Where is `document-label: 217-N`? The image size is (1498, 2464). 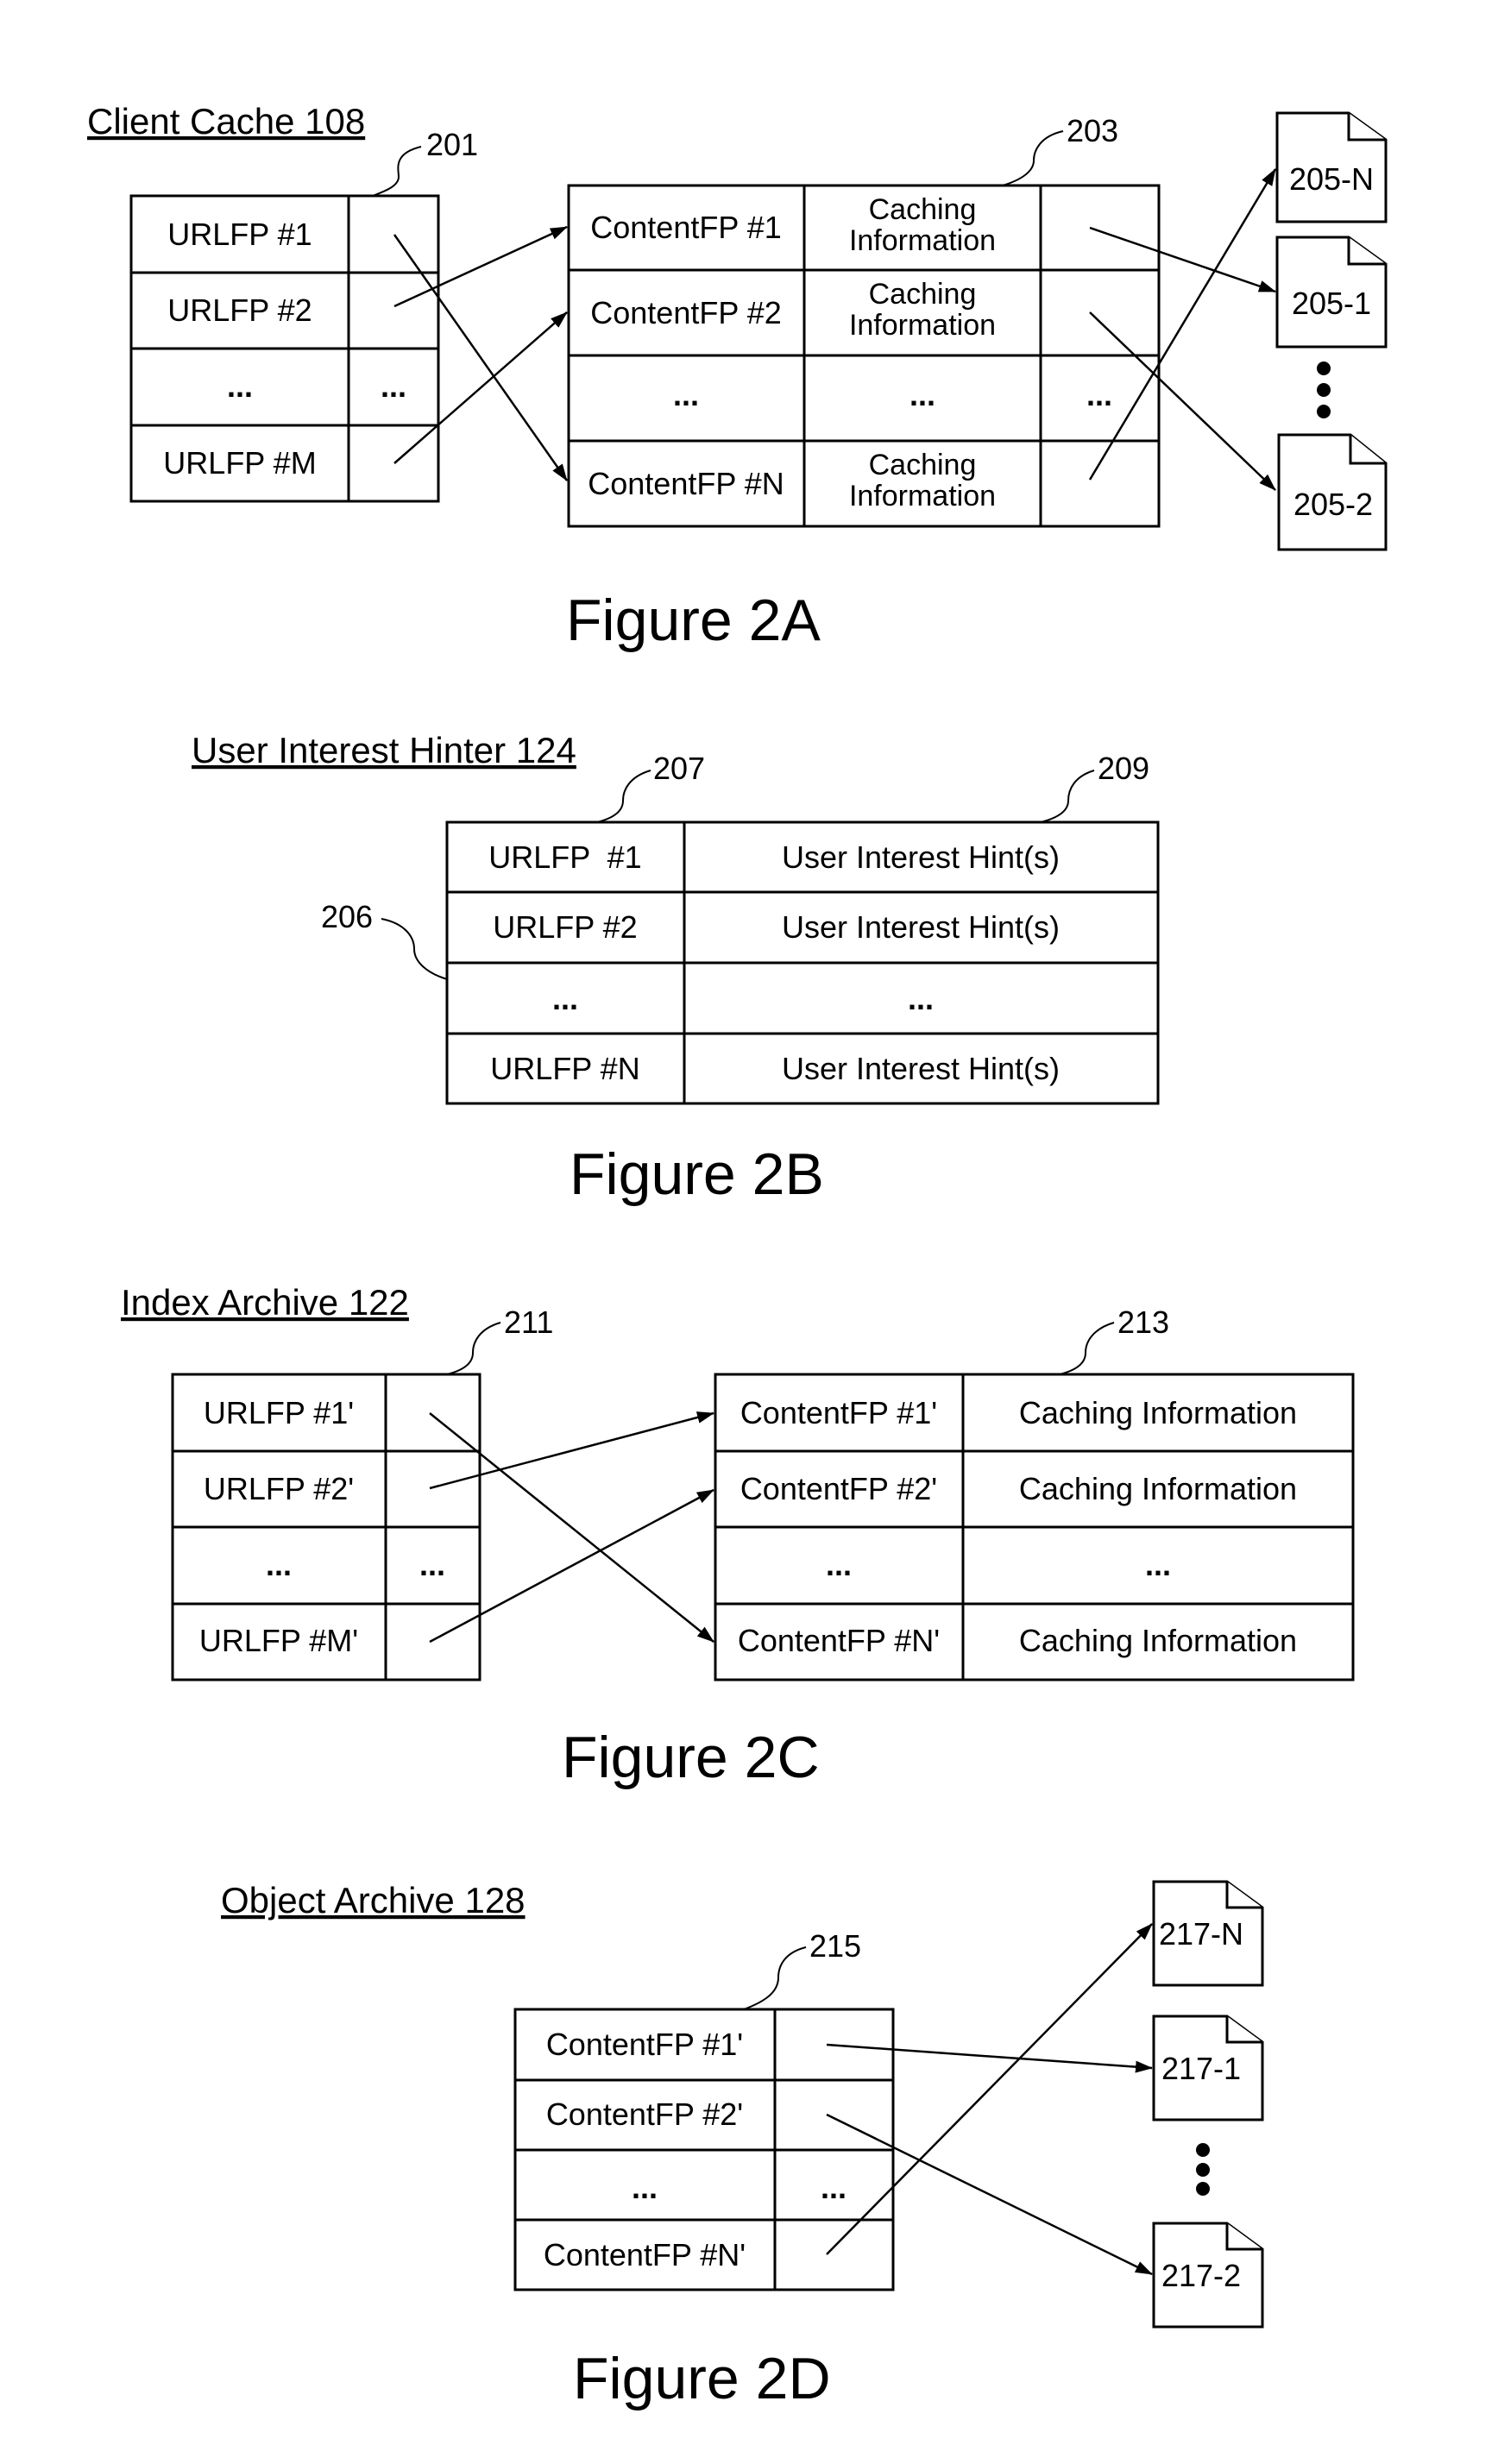
document-label: 217-N is located at coordinates (1201, 1934).